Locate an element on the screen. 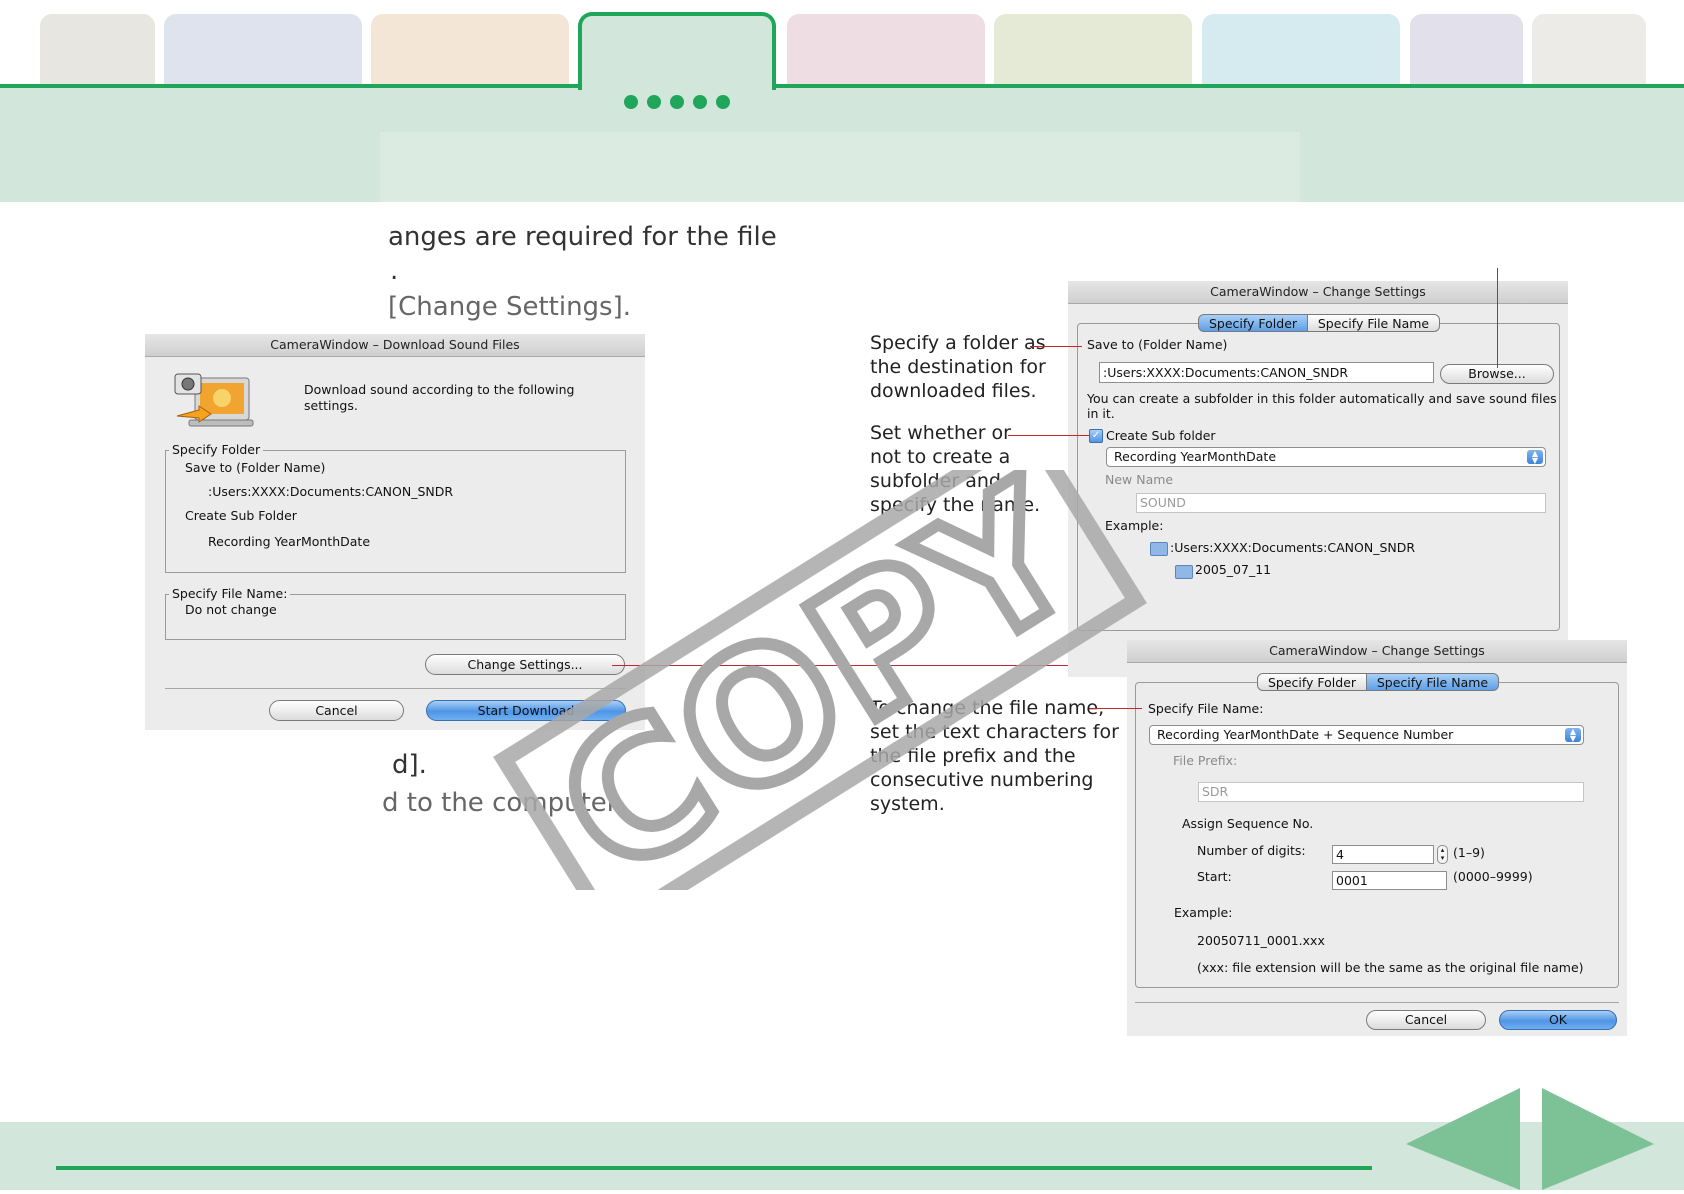 Image resolution: width=1684 pixels, height=1194 pixels. assign-sequence-label: Assign Sequence No. is located at coordinates (1248, 823).